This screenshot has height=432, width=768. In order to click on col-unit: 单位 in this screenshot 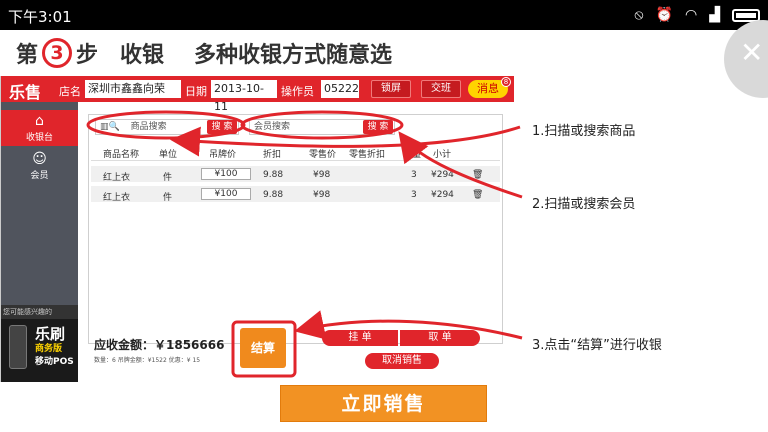, I will do `click(168, 155)`.